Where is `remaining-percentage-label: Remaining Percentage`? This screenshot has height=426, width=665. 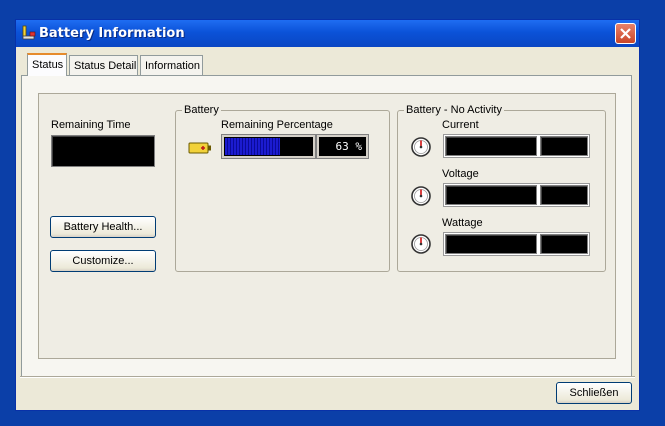
remaining-percentage-label: Remaining Percentage is located at coordinates (277, 125).